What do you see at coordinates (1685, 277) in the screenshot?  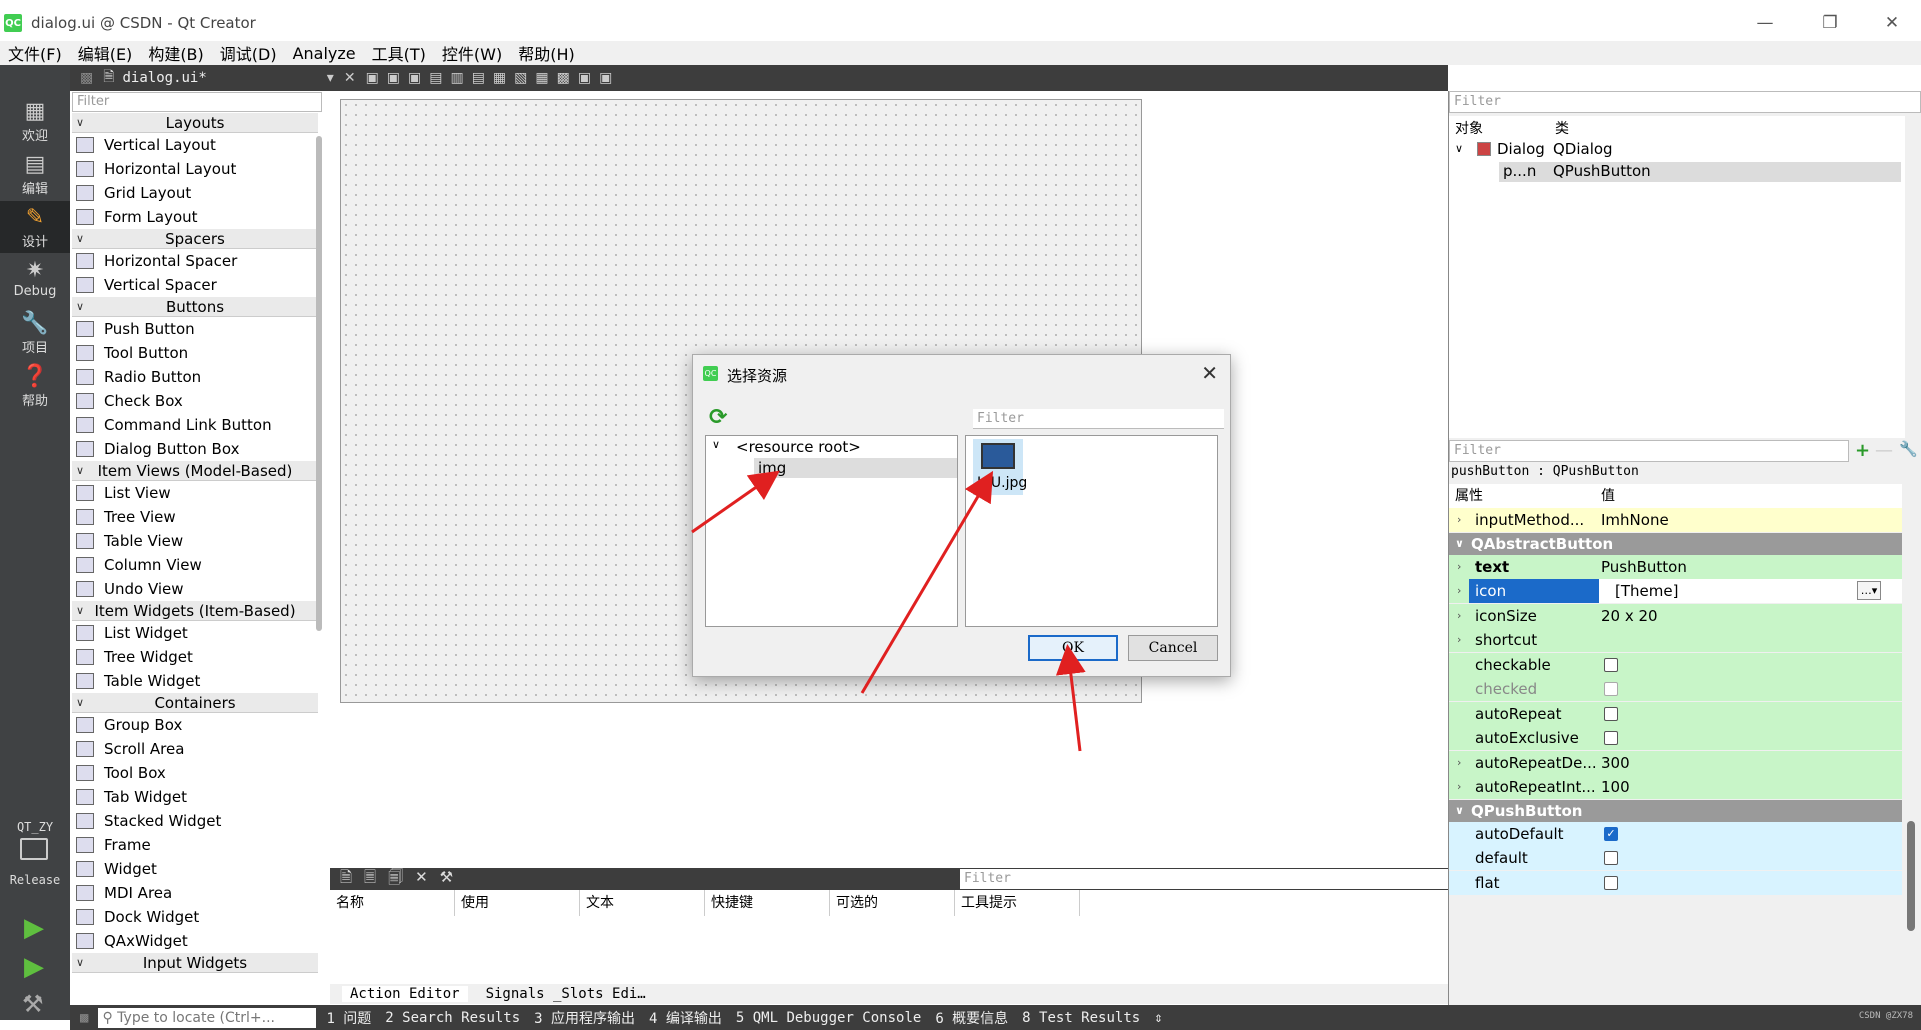 I see `object-inspector: 对象 类 ∨ Dialog QDialog p...n QPushButton` at bounding box center [1685, 277].